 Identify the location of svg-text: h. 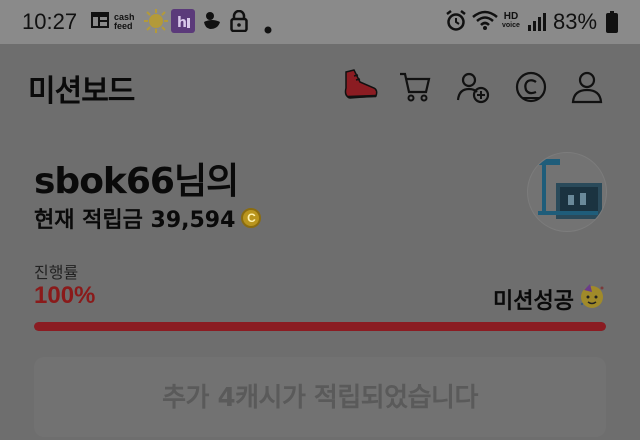
(182, 23).